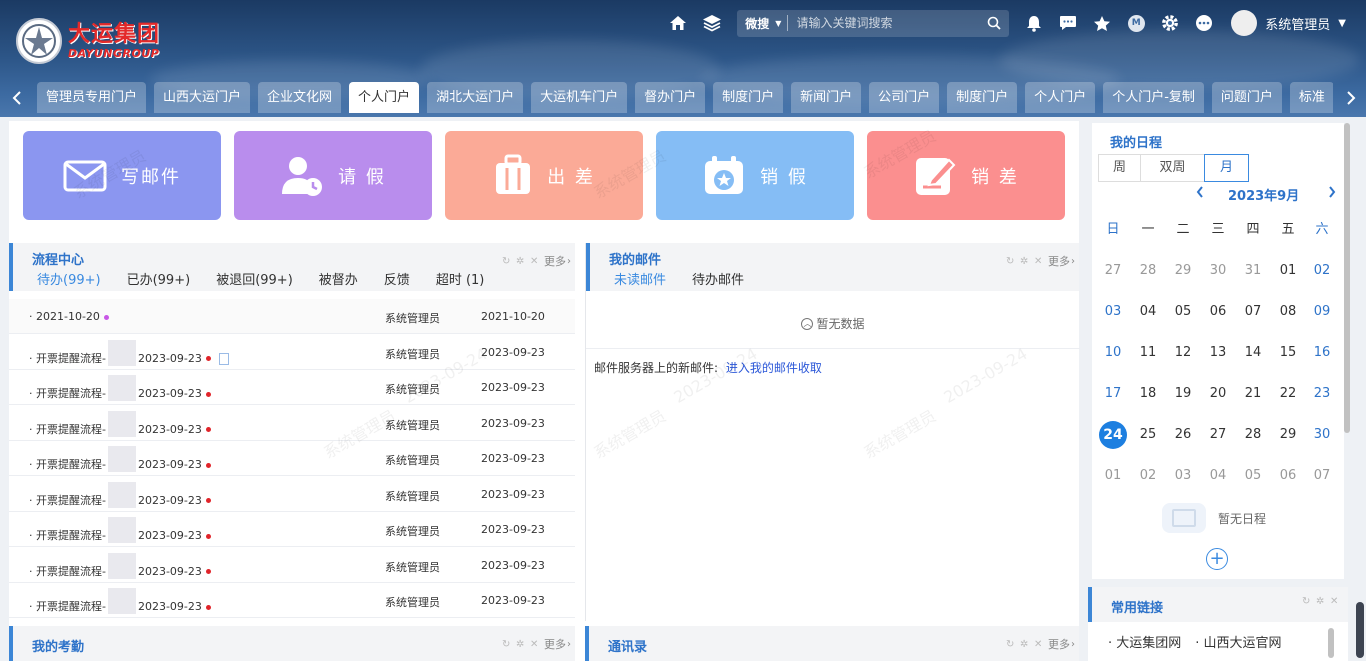 Image resolution: width=1366 pixels, height=661 pixels. I want to click on avatar, so click(1244, 23).